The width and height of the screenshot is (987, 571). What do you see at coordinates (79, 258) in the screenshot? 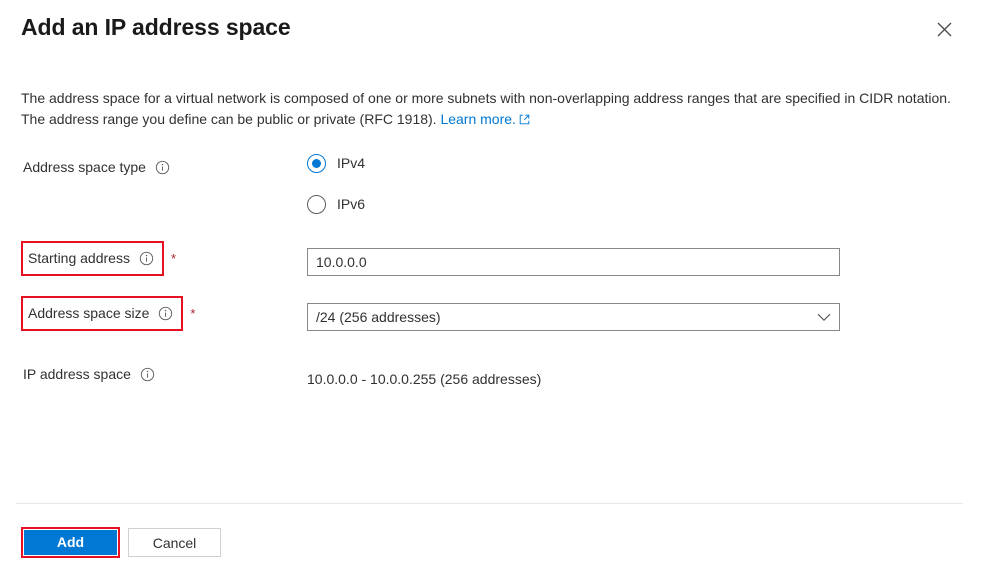
I see `label-text: Starting address` at bounding box center [79, 258].